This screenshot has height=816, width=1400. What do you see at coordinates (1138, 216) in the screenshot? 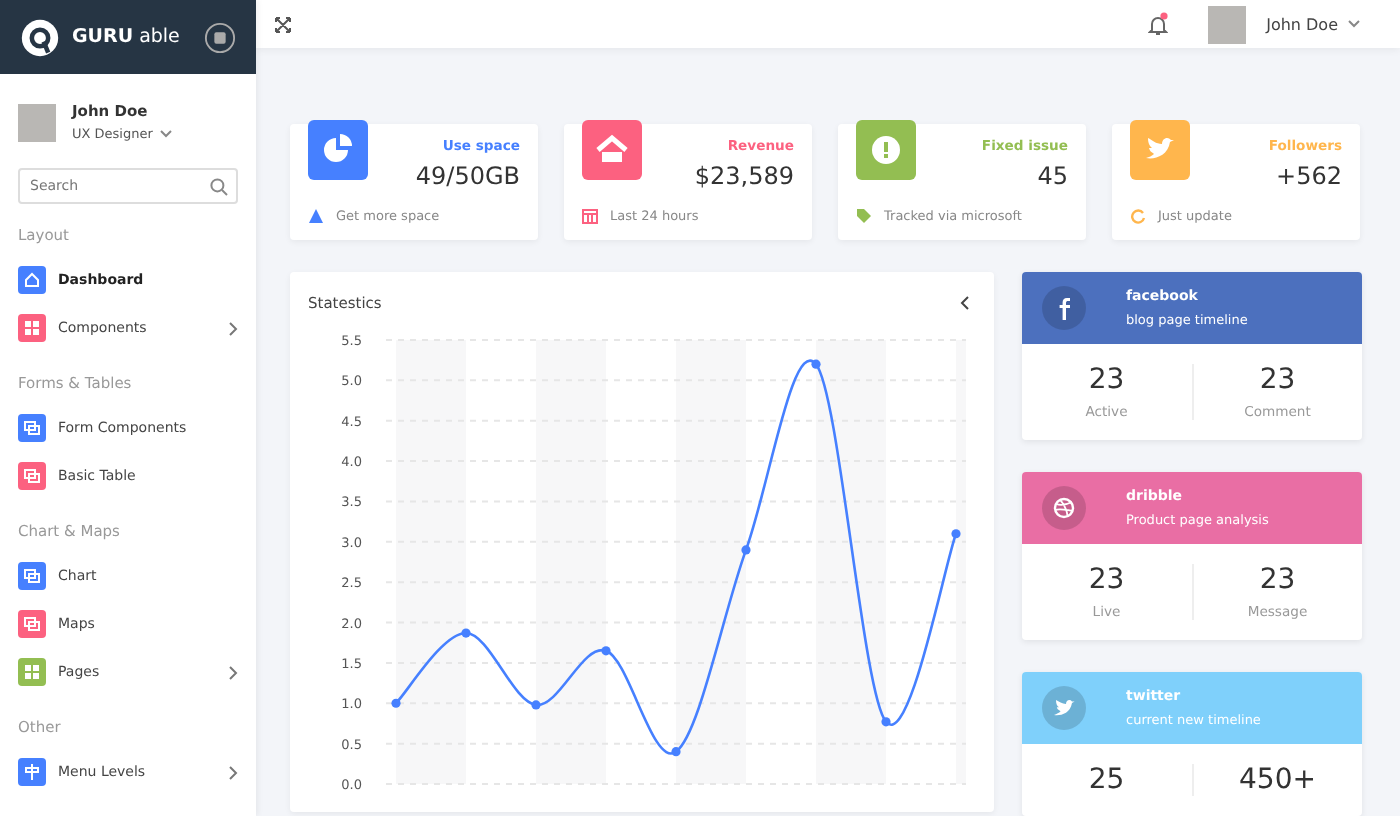
I see `refresh-icon` at bounding box center [1138, 216].